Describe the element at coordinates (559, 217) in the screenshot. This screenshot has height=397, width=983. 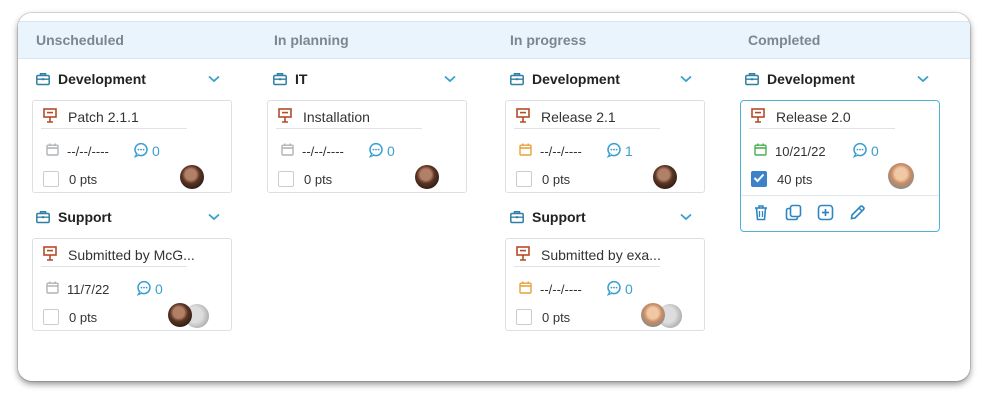
I see `group-name: Support` at that location.